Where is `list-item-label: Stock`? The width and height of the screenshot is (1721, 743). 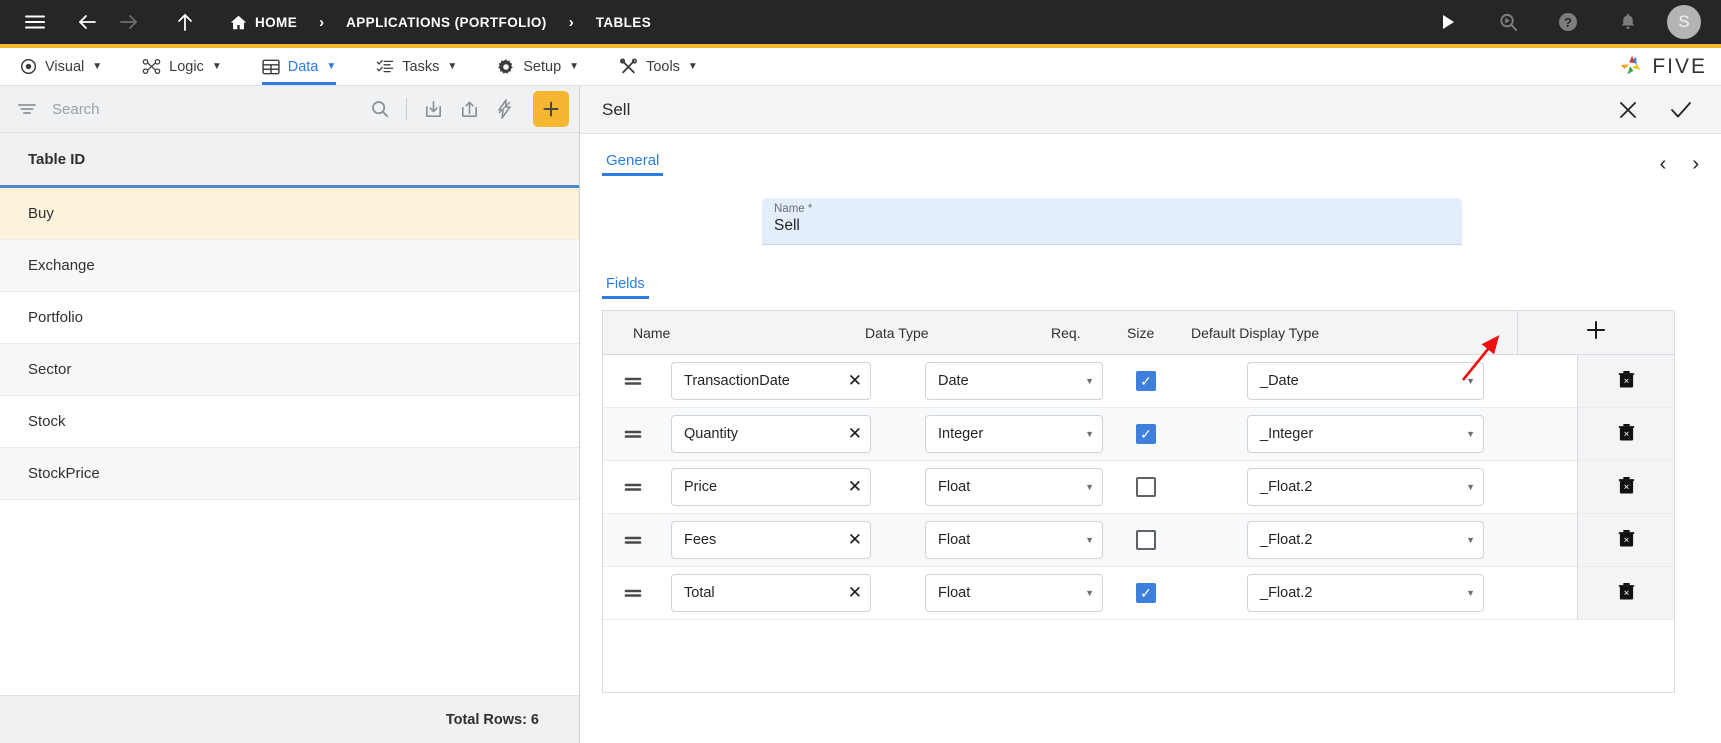
list-item-label: Stock is located at coordinates (47, 421).